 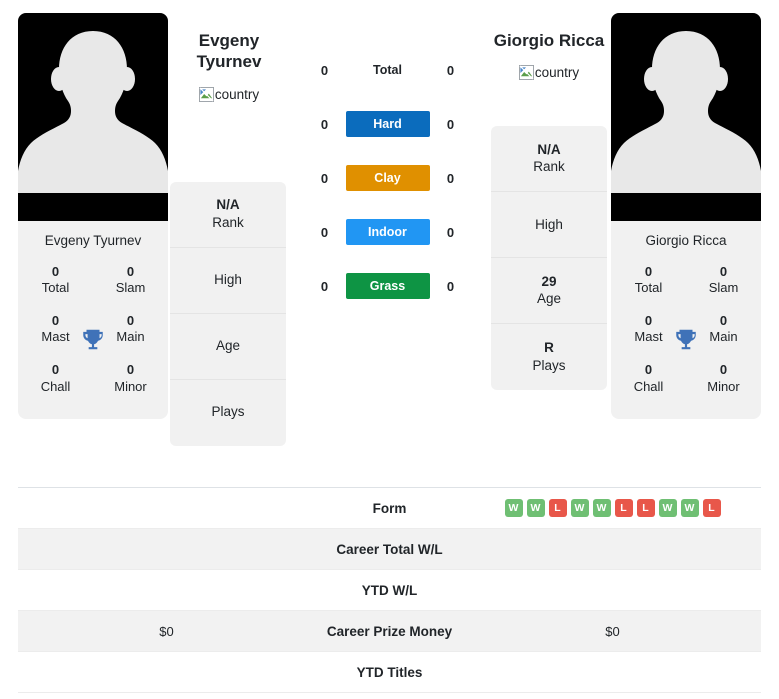 I want to click on player-info-card-left: N/A Rank High Age Plays, so click(x=228, y=313).